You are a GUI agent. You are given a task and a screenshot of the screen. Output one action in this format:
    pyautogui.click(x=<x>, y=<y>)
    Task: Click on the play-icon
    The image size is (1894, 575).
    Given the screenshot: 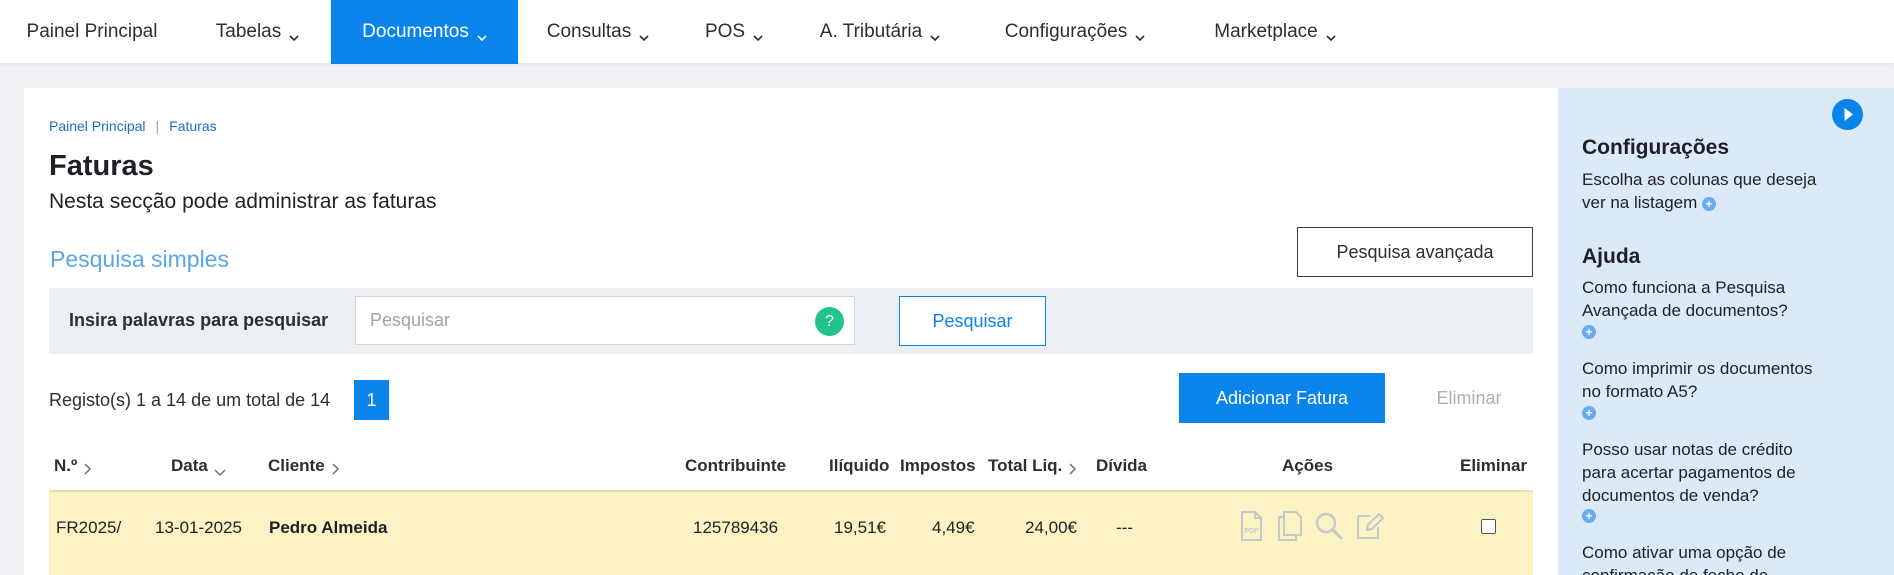 What is the action you would take?
    pyautogui.click(x=1847, y=114)
    